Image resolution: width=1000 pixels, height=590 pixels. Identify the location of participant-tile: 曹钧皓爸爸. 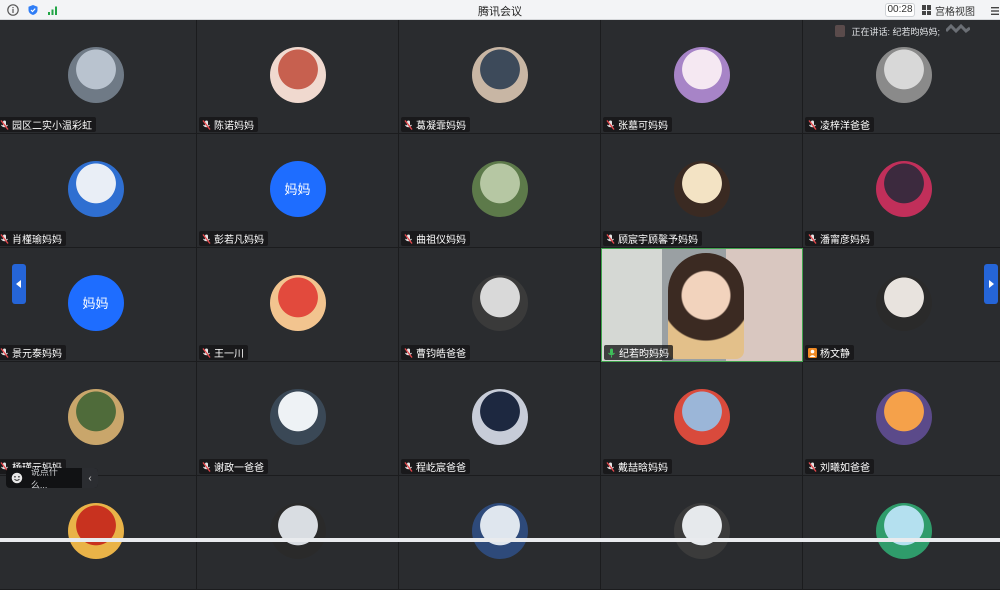
(500, 305).